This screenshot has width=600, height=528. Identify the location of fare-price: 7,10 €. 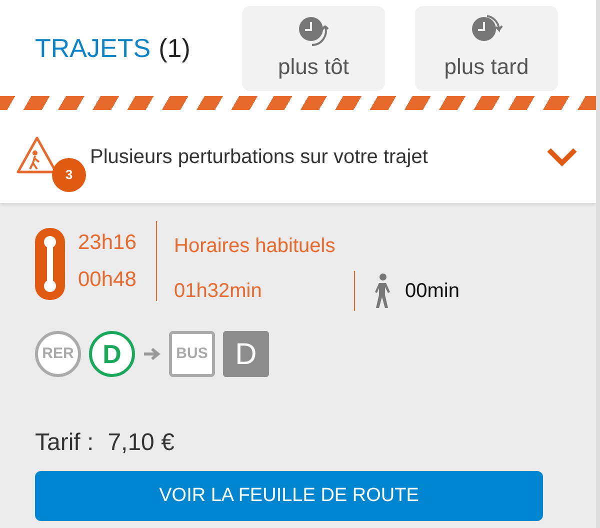
(141, 443).